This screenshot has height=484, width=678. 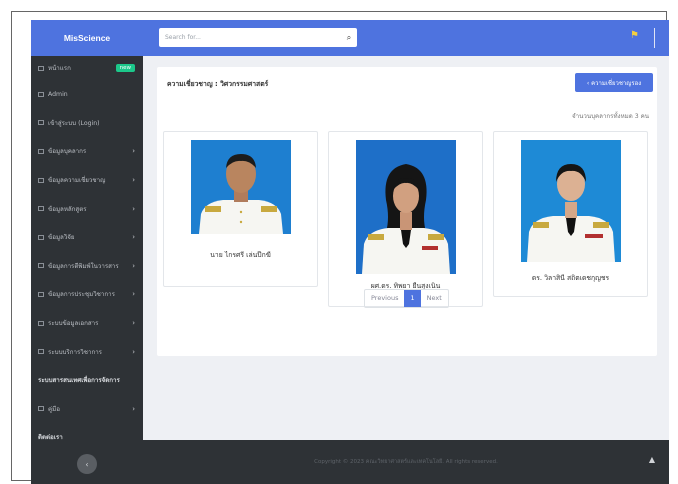 I want to click on login-icon, so click(x=41, y=123).